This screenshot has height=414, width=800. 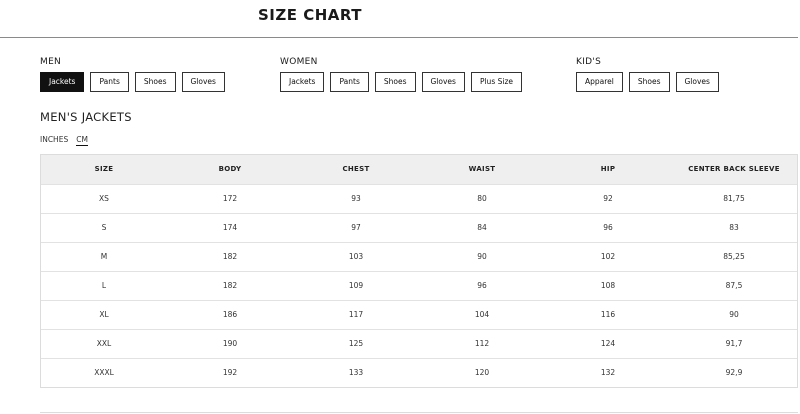 What do you see at coordinates (230, 198) in the screenshot?
I see `table-cell: 172` at bounding box center [230, 198].